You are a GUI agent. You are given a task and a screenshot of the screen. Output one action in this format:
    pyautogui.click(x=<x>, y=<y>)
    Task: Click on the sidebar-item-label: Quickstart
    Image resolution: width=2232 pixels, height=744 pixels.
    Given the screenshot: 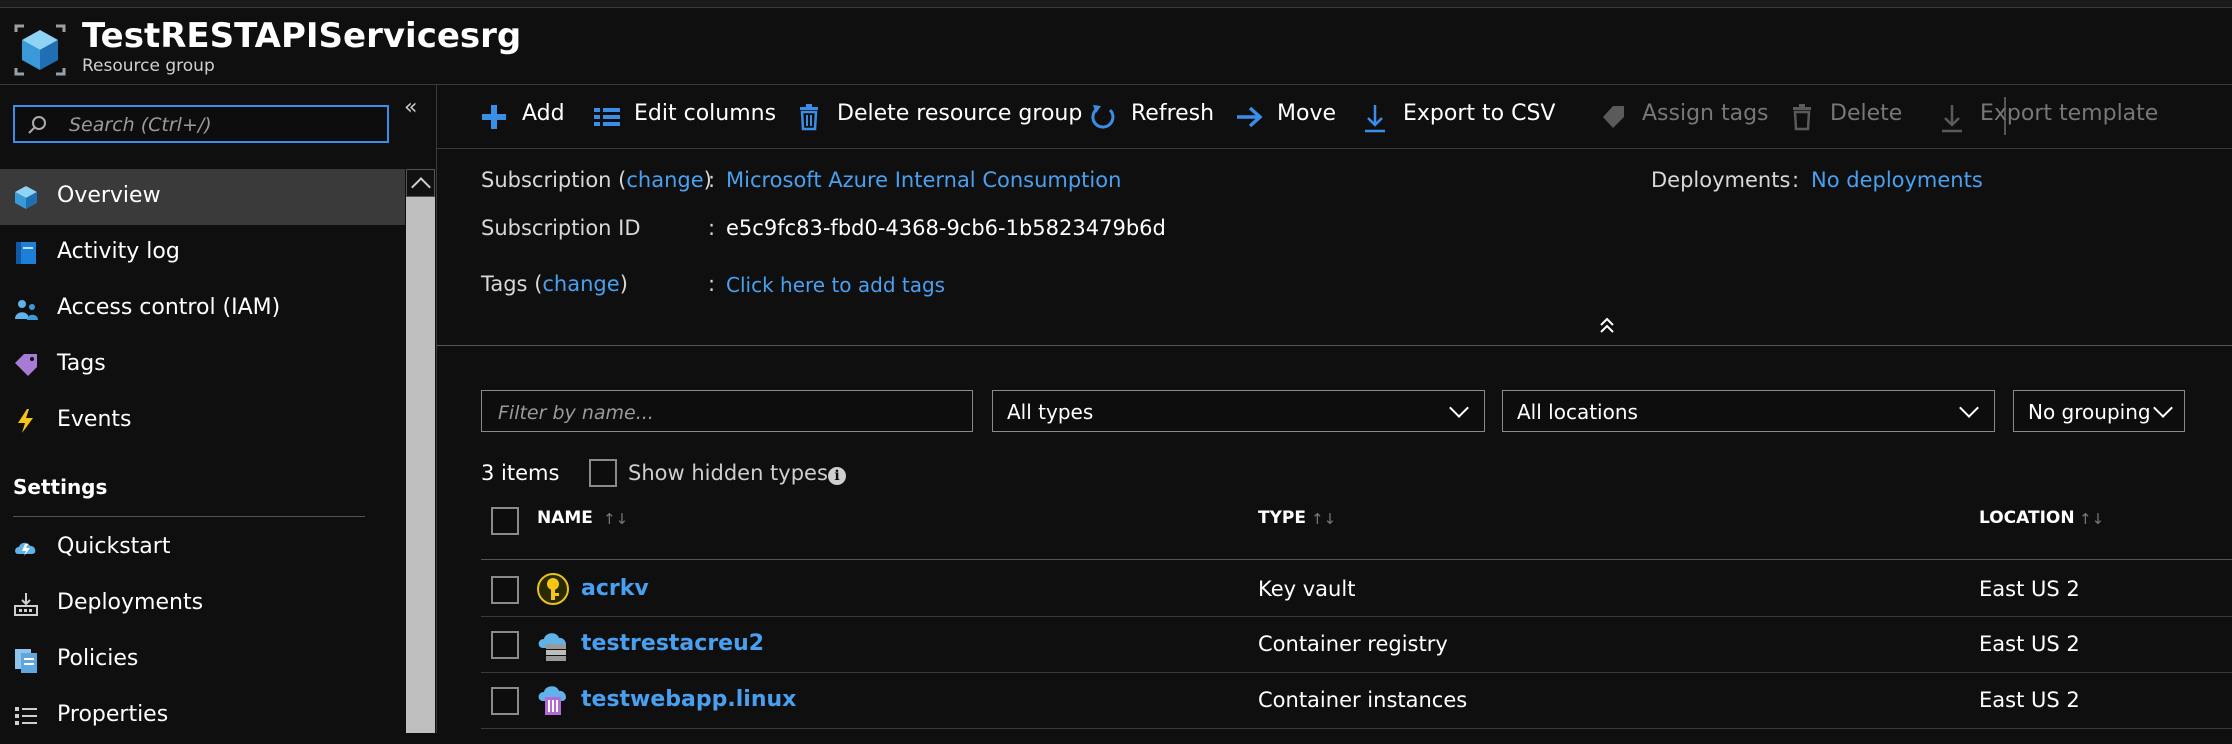 What is the action you would take?
    pyautogui.click(x=114, y=546)
    